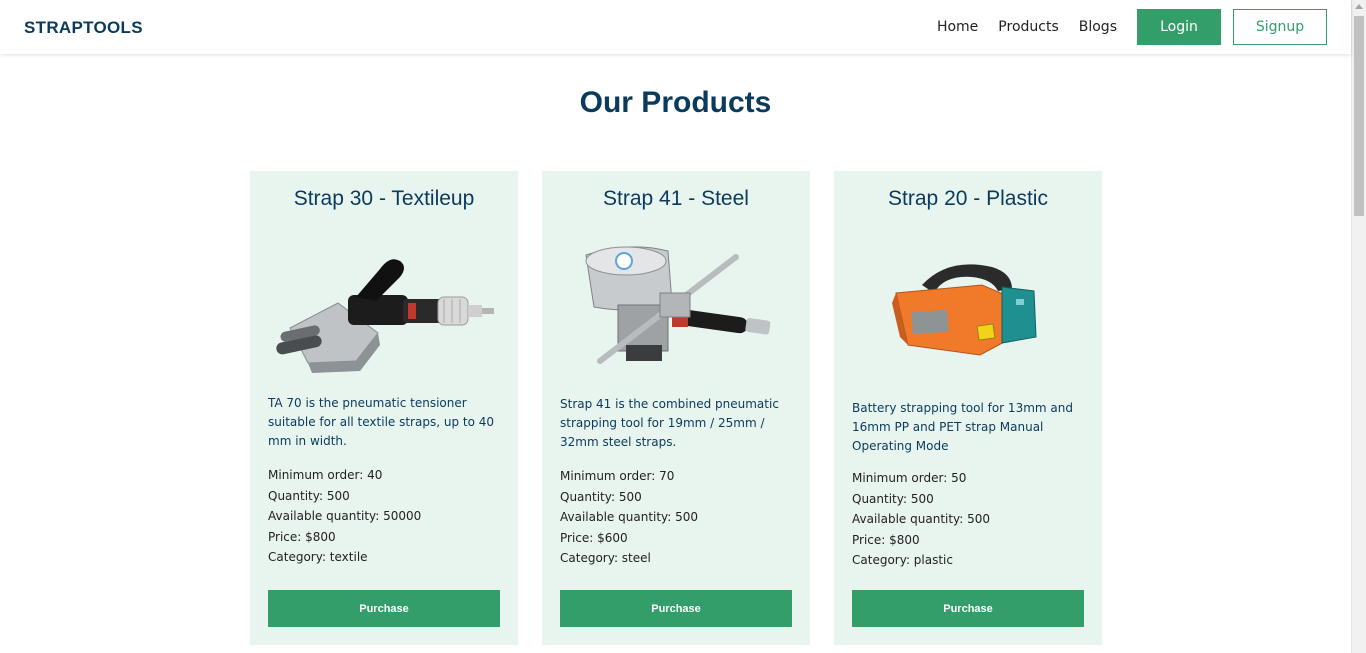  Describe the element at coordinates (1132, 27) in the screenshot. I see `nav-links: Home Products Blogs Login Signup` at that location.